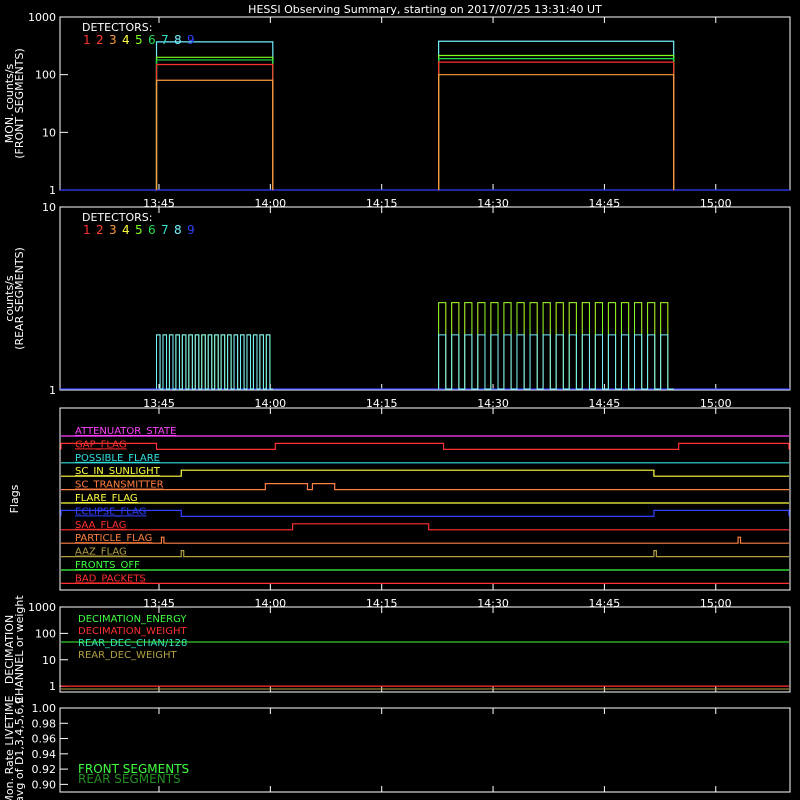 Image resolution: width=800 pixels, height=800 pixels. I want to click on y-axis-label: (REAR SEGMENTS), so click(19, 298).